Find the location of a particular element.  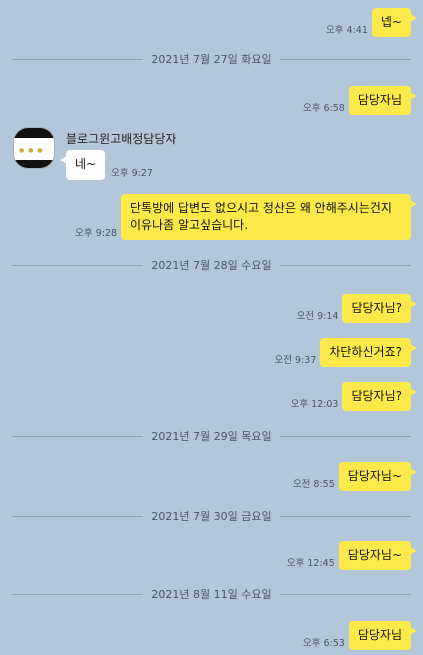

message-row: 네~ 오후 9:27 is located at coordinates (106, 165).